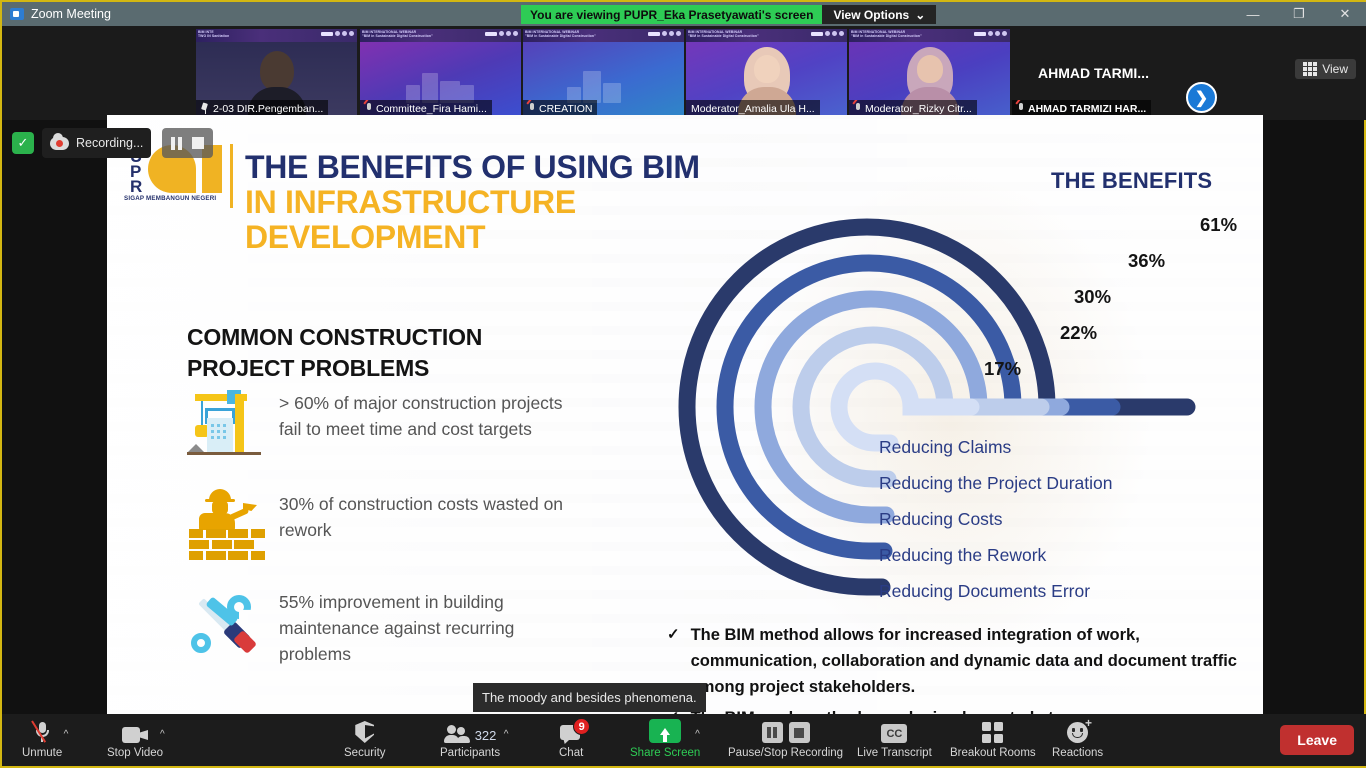  Describe the element at coordinates (571, 753) in the screenshot. I see `toolbar-label-chat: Chat` at that location.